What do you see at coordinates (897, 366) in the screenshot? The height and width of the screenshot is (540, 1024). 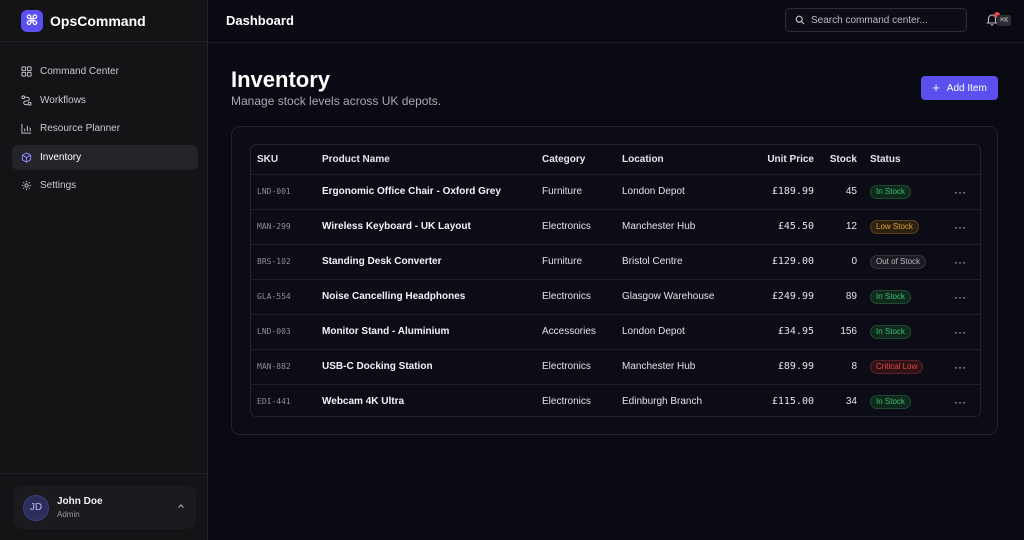 I see `status-badge: Critical Low` at bounding box center [897, 366].